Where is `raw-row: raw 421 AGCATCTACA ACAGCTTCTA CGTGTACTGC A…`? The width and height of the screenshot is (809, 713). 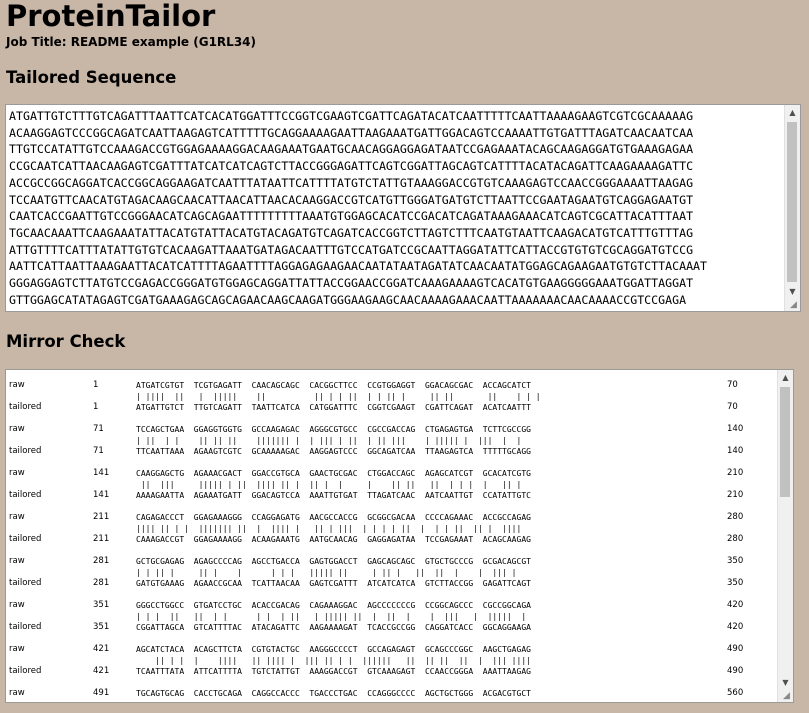
raw-row: raw 421 AGCATCTACA ACAGCTTCTA CGTGTACTGC A… is located at coordinates (391, 649).